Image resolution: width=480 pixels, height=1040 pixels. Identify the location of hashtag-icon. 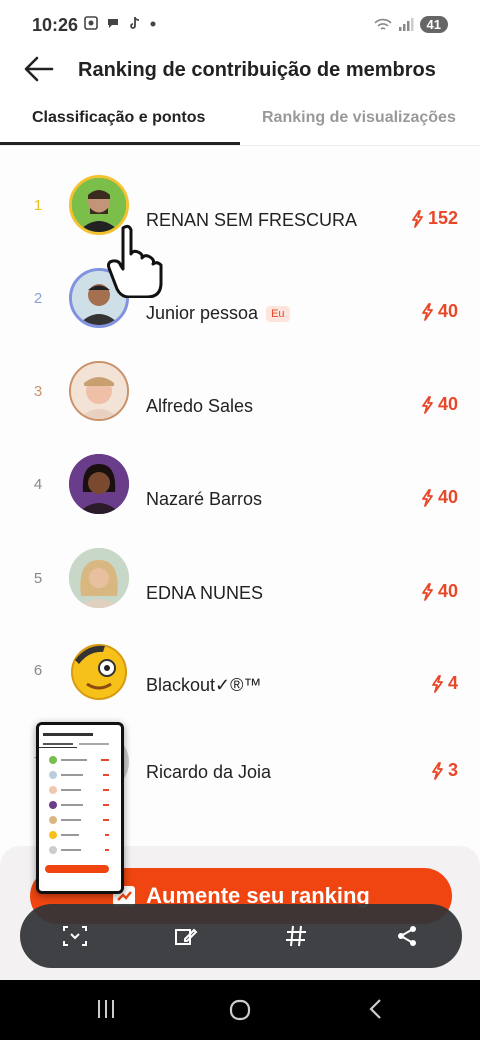
(296, 936).